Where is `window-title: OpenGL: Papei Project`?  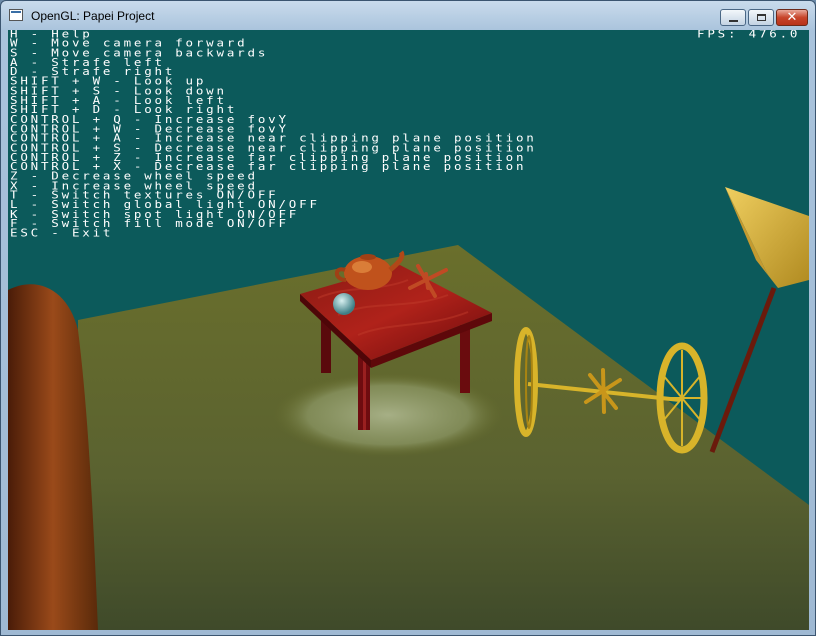 window-title: OpenGL: Papei Project is located at coordinates (93, 16).